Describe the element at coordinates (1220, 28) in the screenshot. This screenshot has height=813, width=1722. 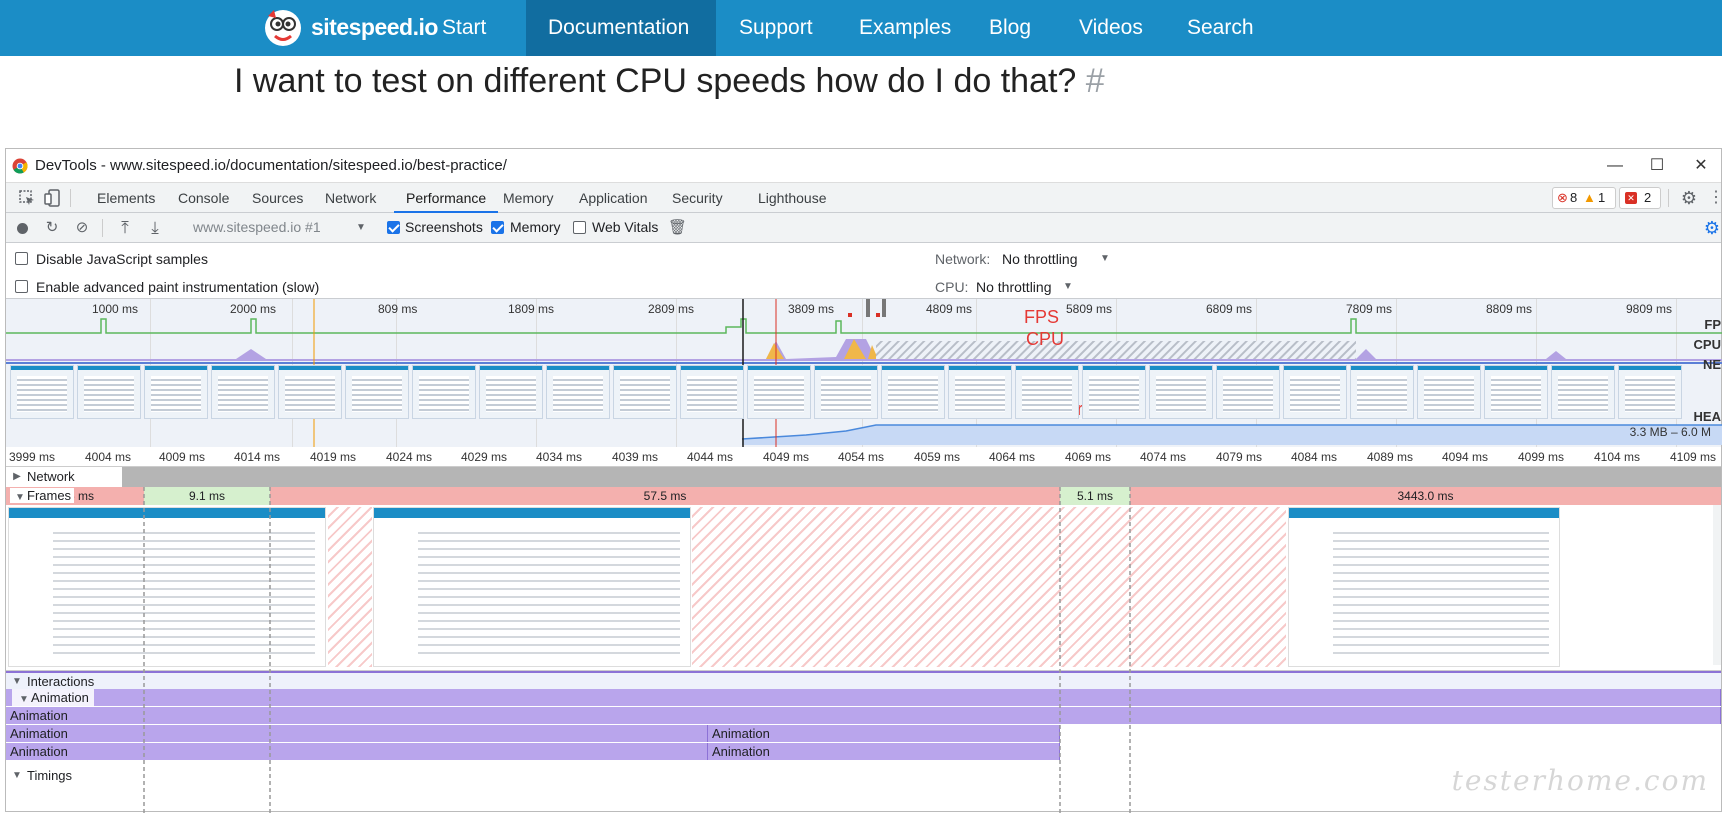
I see `nav-search: Search` at that location.